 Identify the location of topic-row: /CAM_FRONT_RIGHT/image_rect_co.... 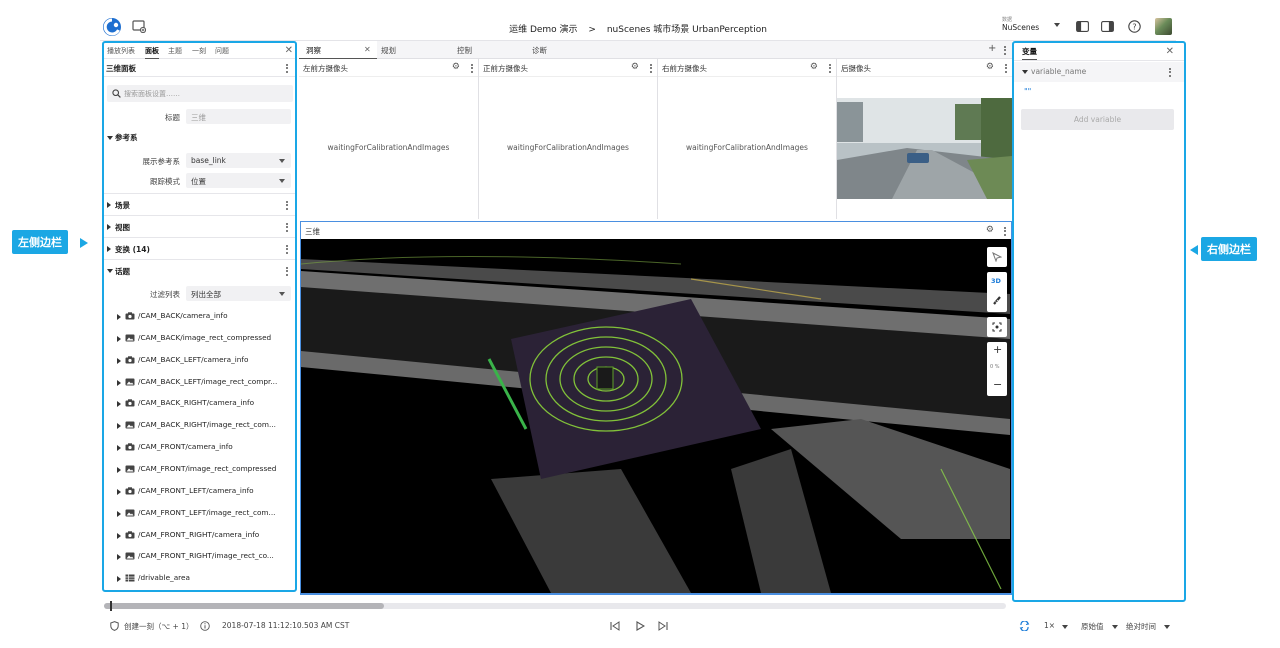
(199, 556).